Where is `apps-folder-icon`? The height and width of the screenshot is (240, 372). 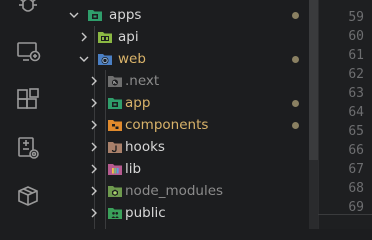
apps-folder-icon is located at coordinates (95, 15).